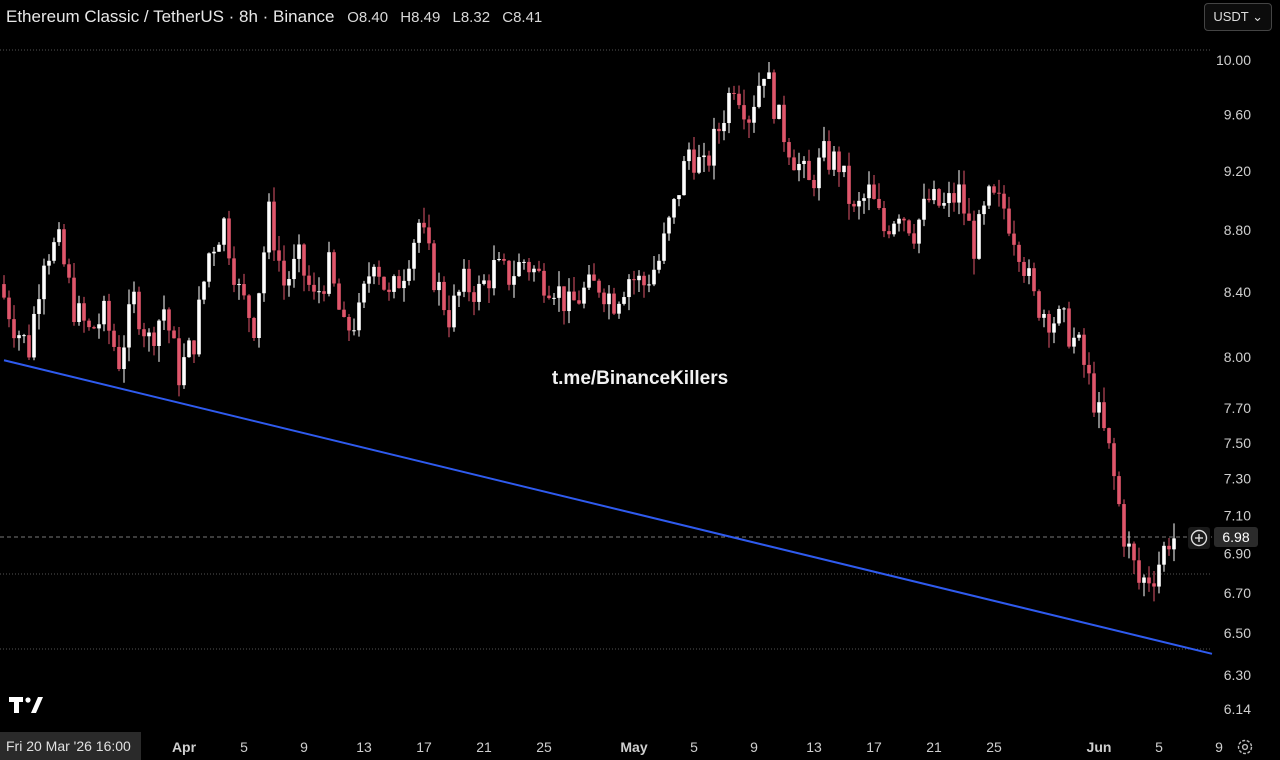  I want to click on time-tick-label: 25, so click(994, 747).